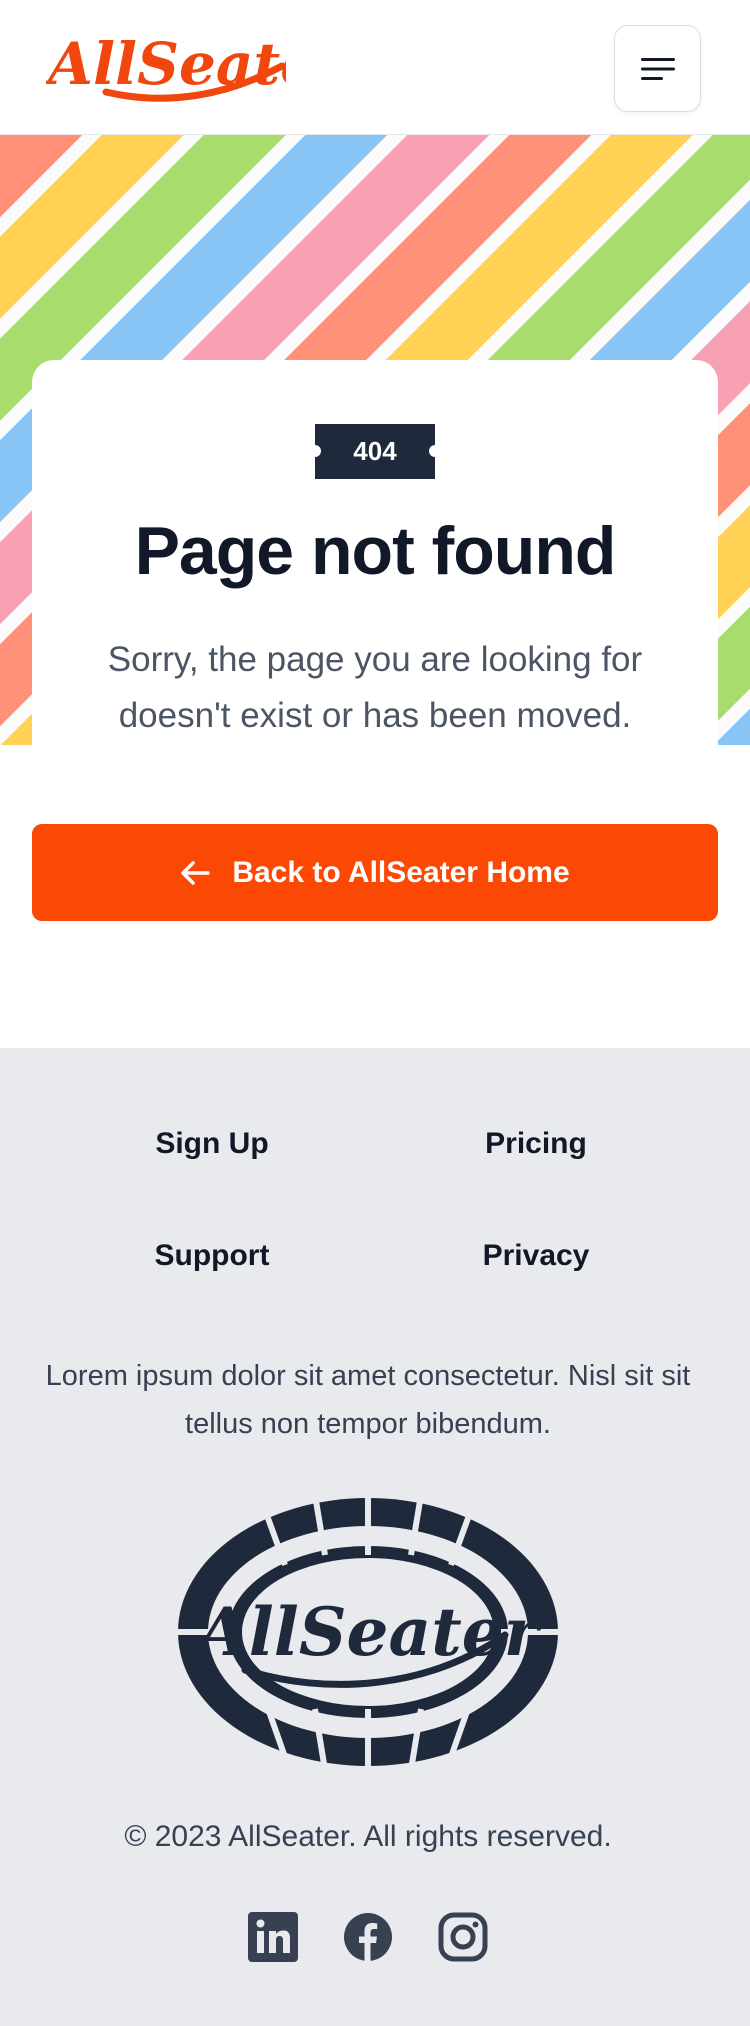 Image resolution: width=750 pixels, height=2026 pixels. I want to click on linkedin-icon, so click(273, 1937).